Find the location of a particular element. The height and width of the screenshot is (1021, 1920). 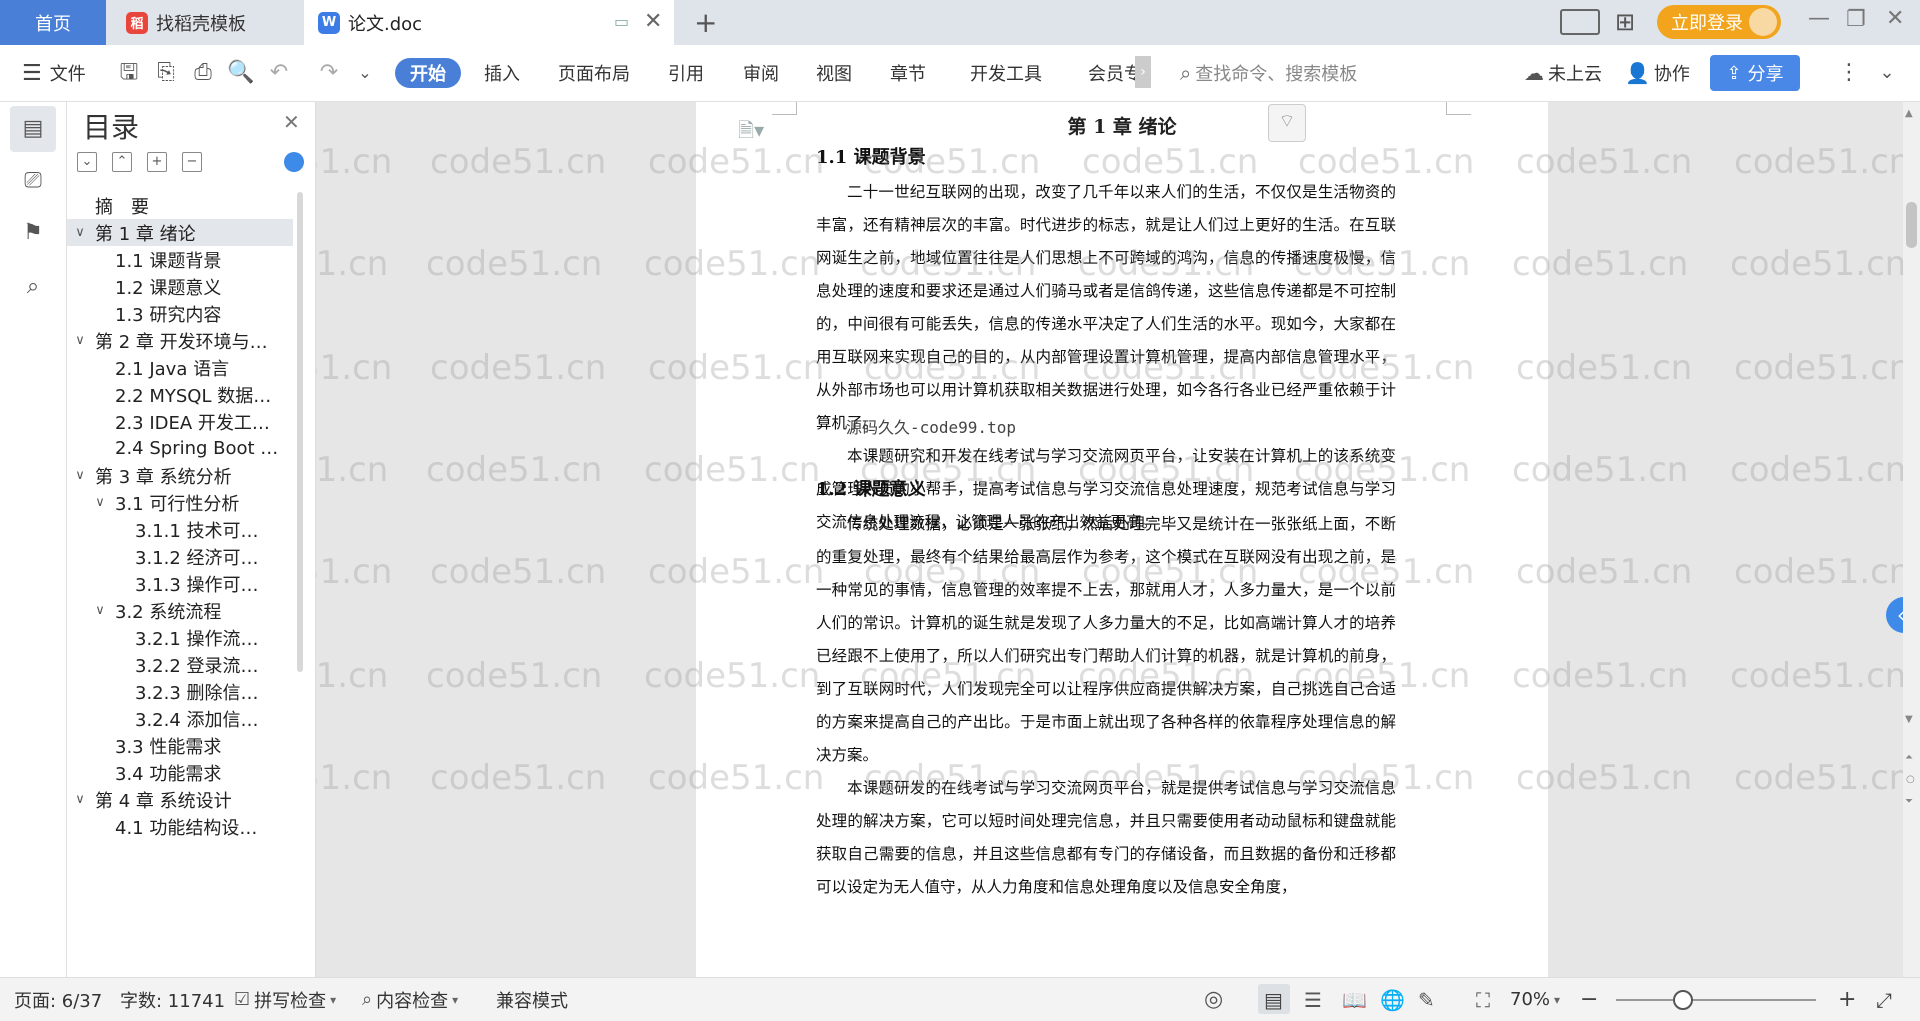

toc-item: 1.1 课题背景 is located at coordinates (180, 259).